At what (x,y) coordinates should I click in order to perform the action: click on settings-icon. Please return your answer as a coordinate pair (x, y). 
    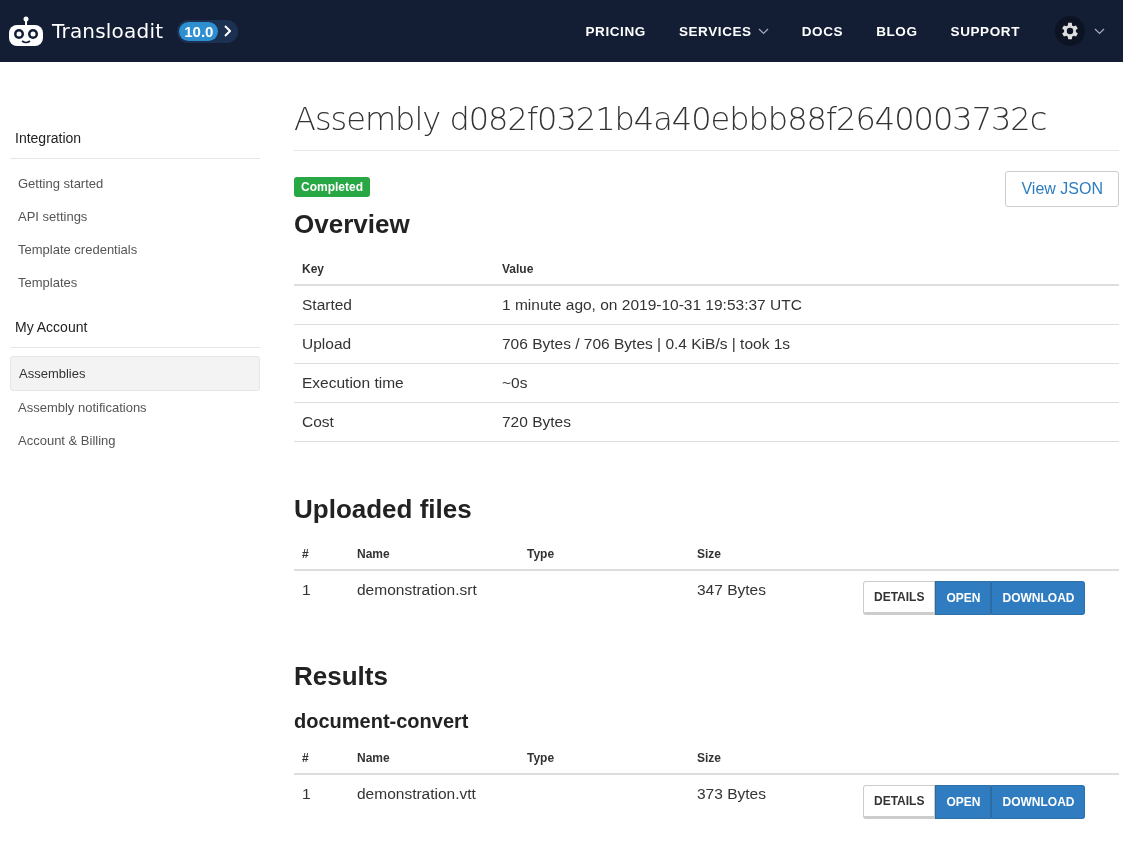
    Looking at the image, I should click on (1070, 31).